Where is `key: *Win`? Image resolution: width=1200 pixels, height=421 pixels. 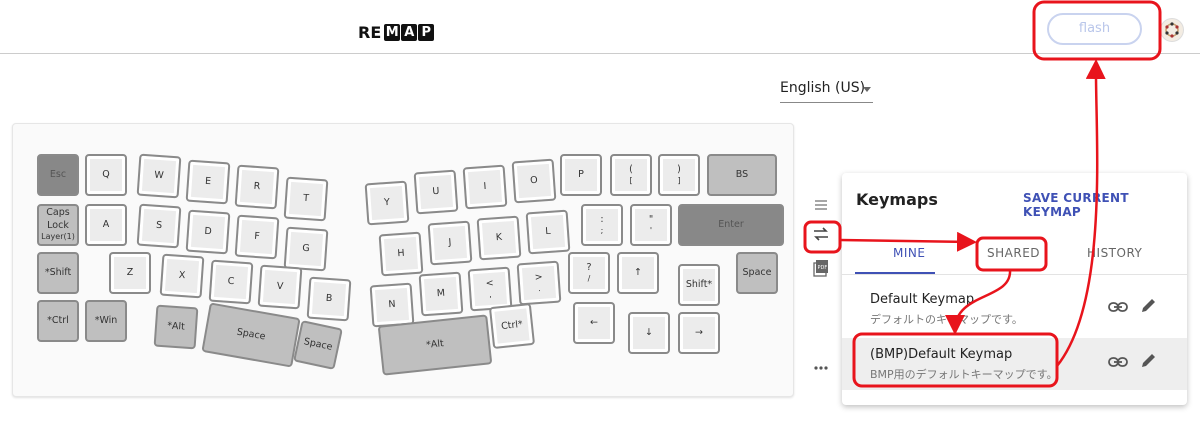 key: *Win is located at coordinates (106, 321).